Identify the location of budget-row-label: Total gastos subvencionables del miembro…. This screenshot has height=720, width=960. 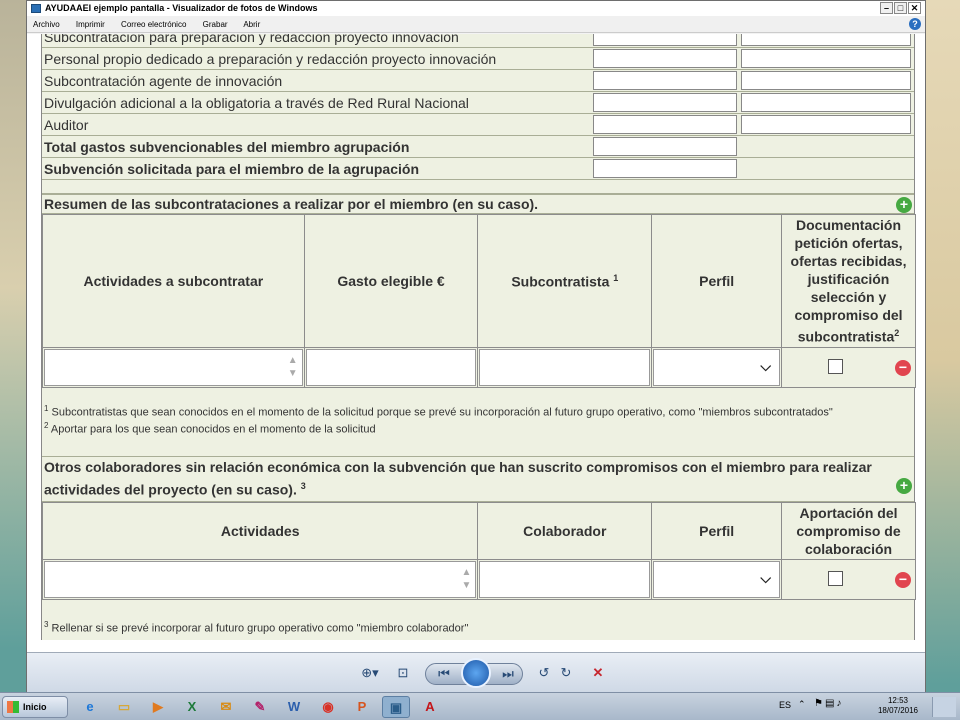
(227, 147).